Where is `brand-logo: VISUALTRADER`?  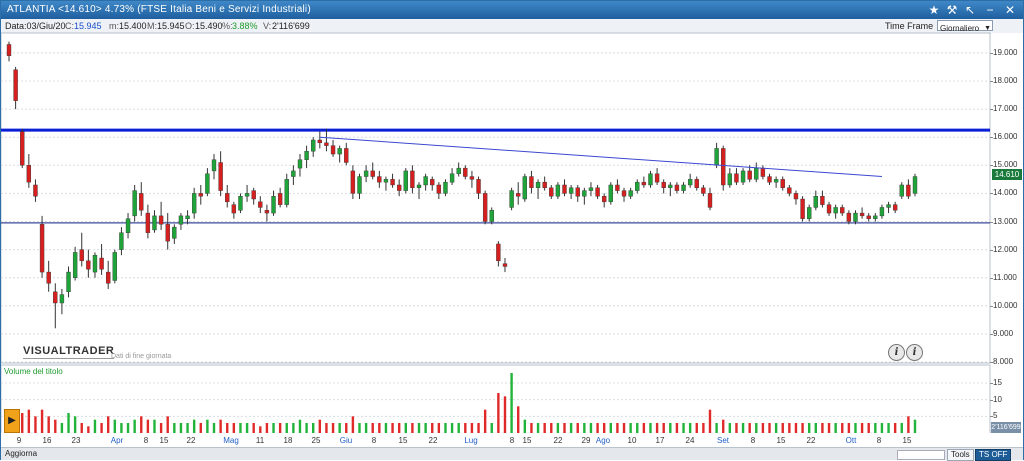
brand-logo: VISUALTRADER is located at coordinates (69, 352).